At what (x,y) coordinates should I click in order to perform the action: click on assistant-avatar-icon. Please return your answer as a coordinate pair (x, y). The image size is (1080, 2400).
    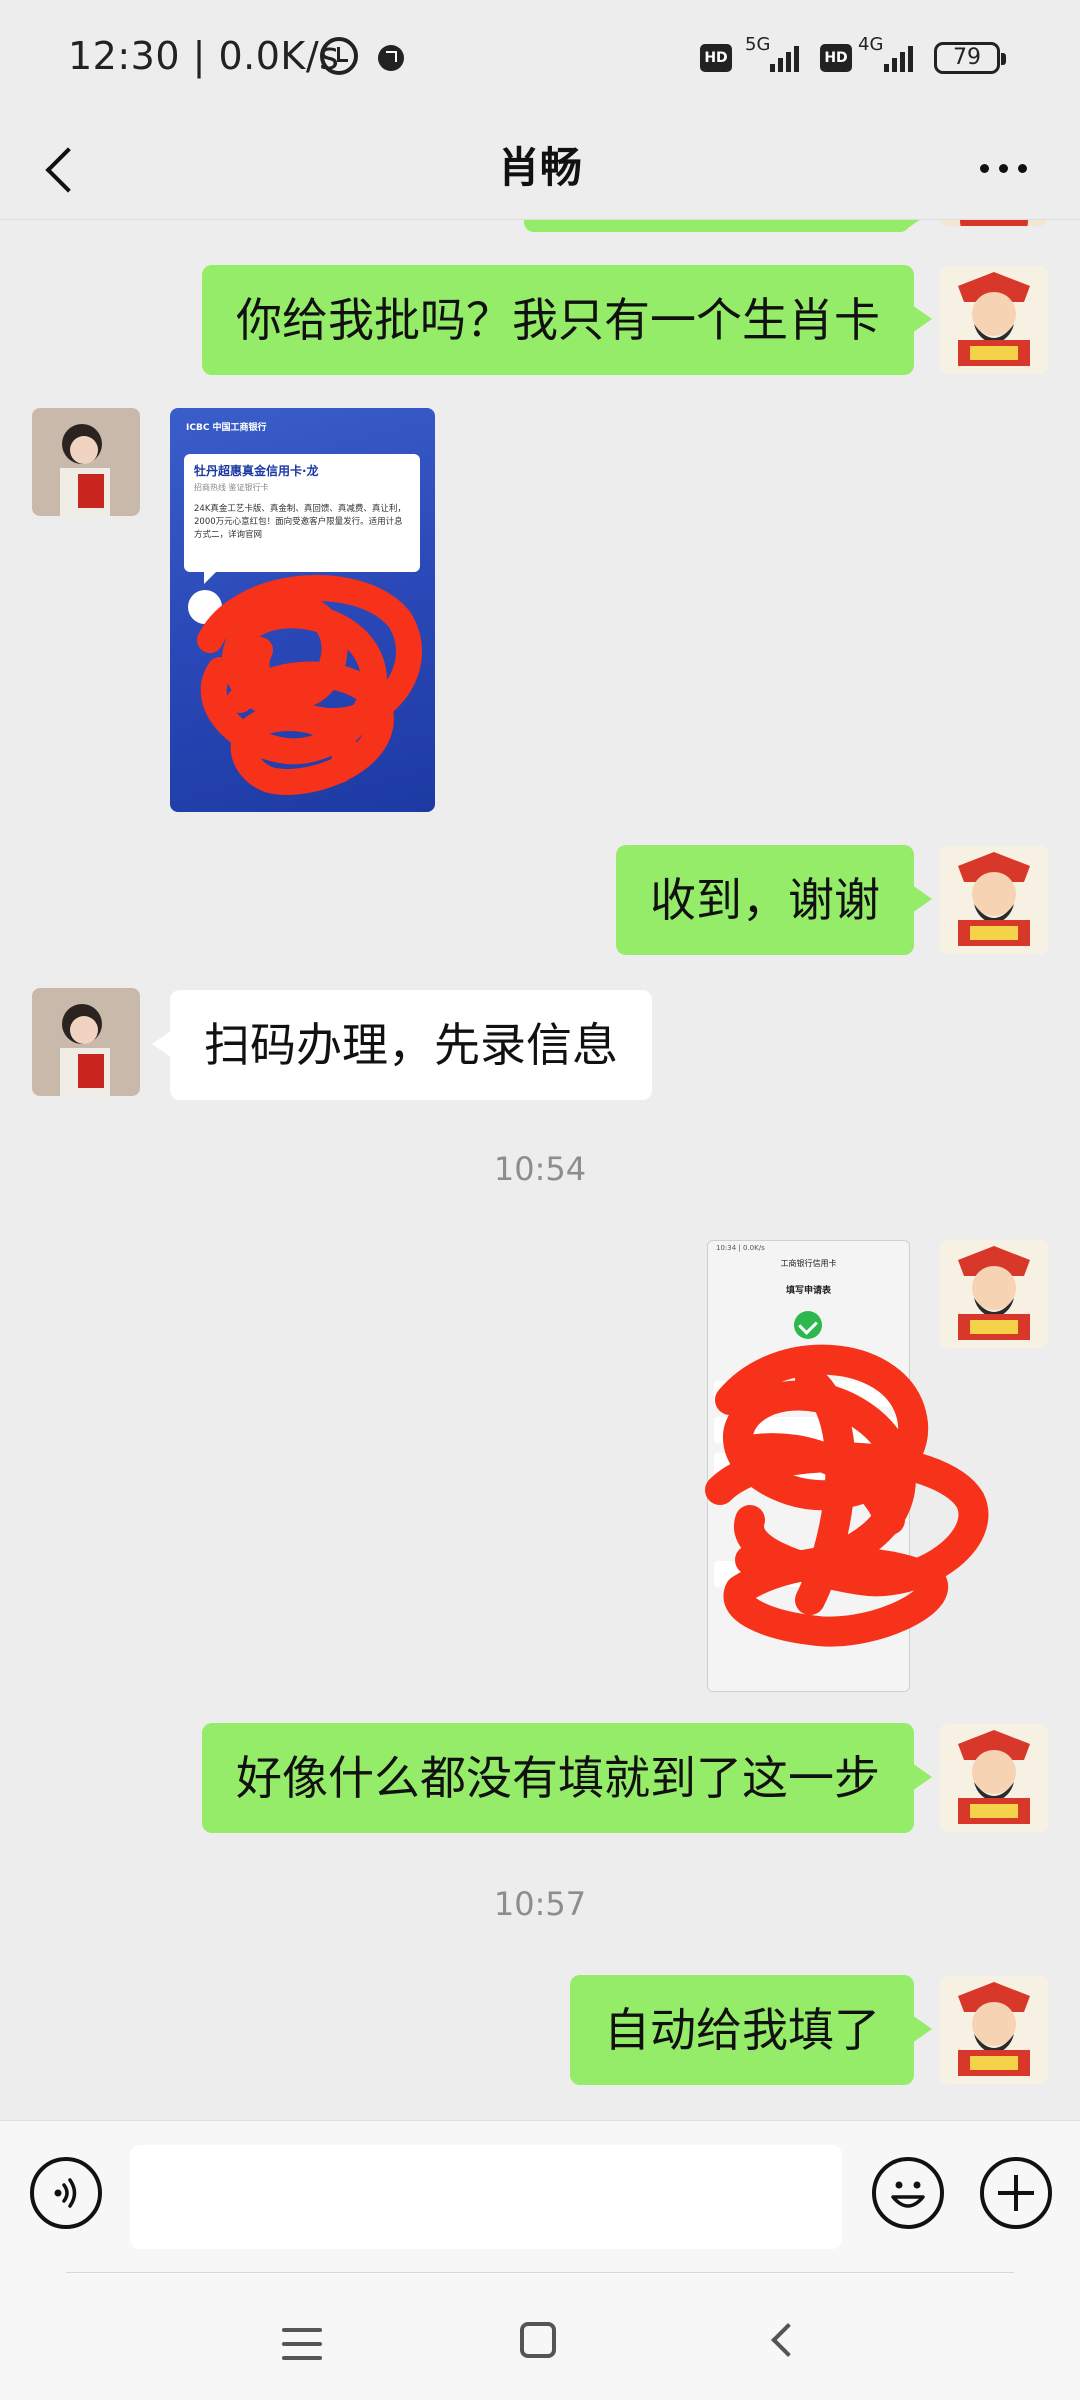
    Looking at the image, I should click on (205, 607).